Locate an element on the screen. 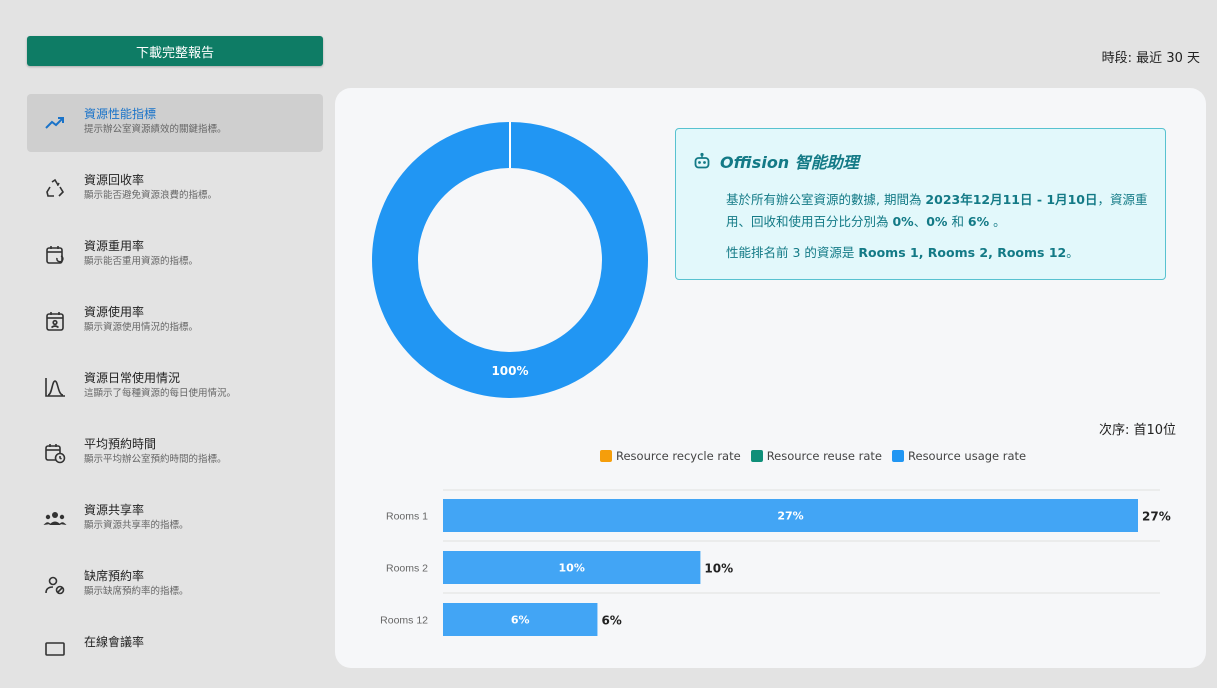  sidebar-item-title: 資源重用率 is located at coordinates (114, 246).